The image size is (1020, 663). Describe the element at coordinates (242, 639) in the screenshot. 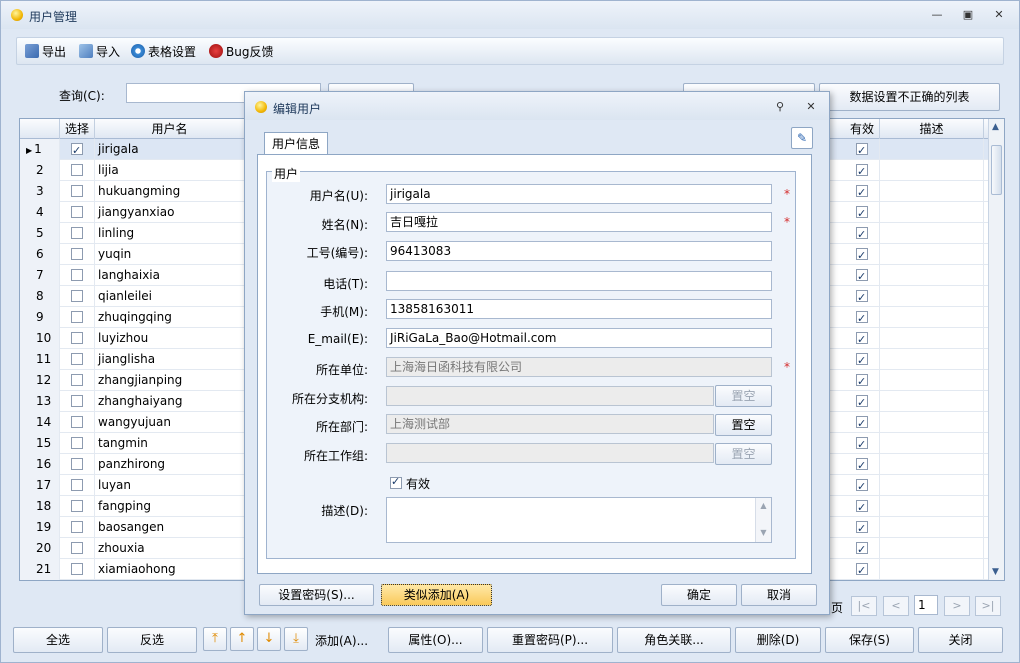

I see `move-up-icon: ↑` at that location.